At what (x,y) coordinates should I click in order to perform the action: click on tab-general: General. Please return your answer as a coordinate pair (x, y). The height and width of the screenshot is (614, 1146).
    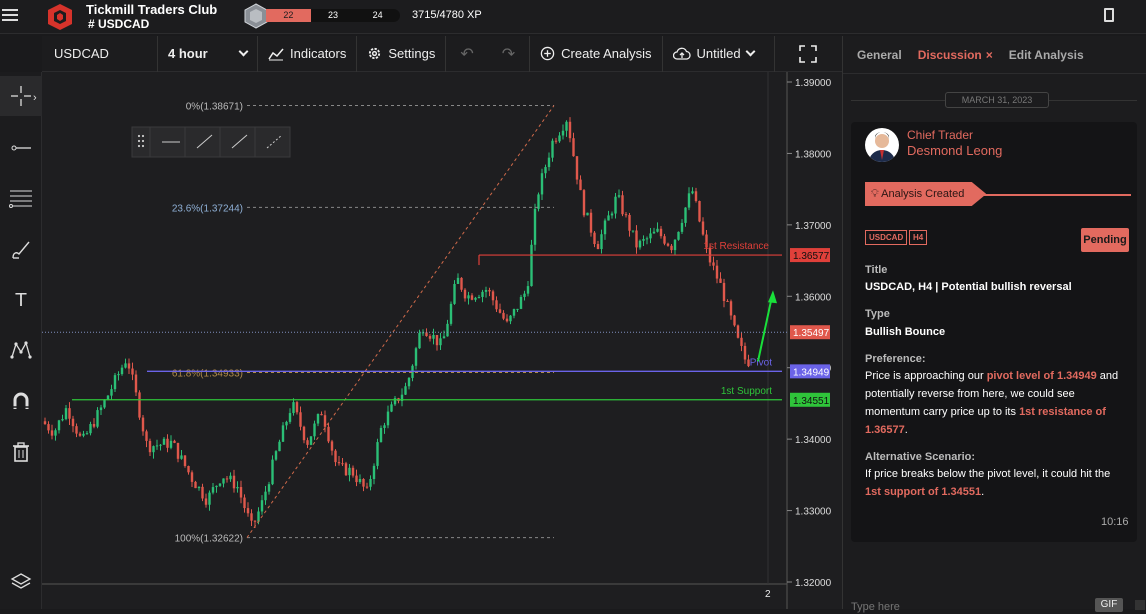
    Looking at the image, I should click on (879, 55).